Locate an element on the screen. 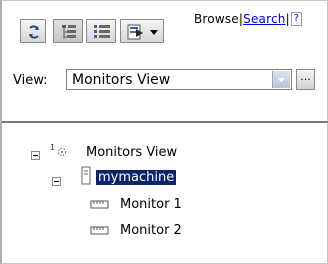 This screenshot has width=328, height=264. divider is located at coordinates (165, 122).